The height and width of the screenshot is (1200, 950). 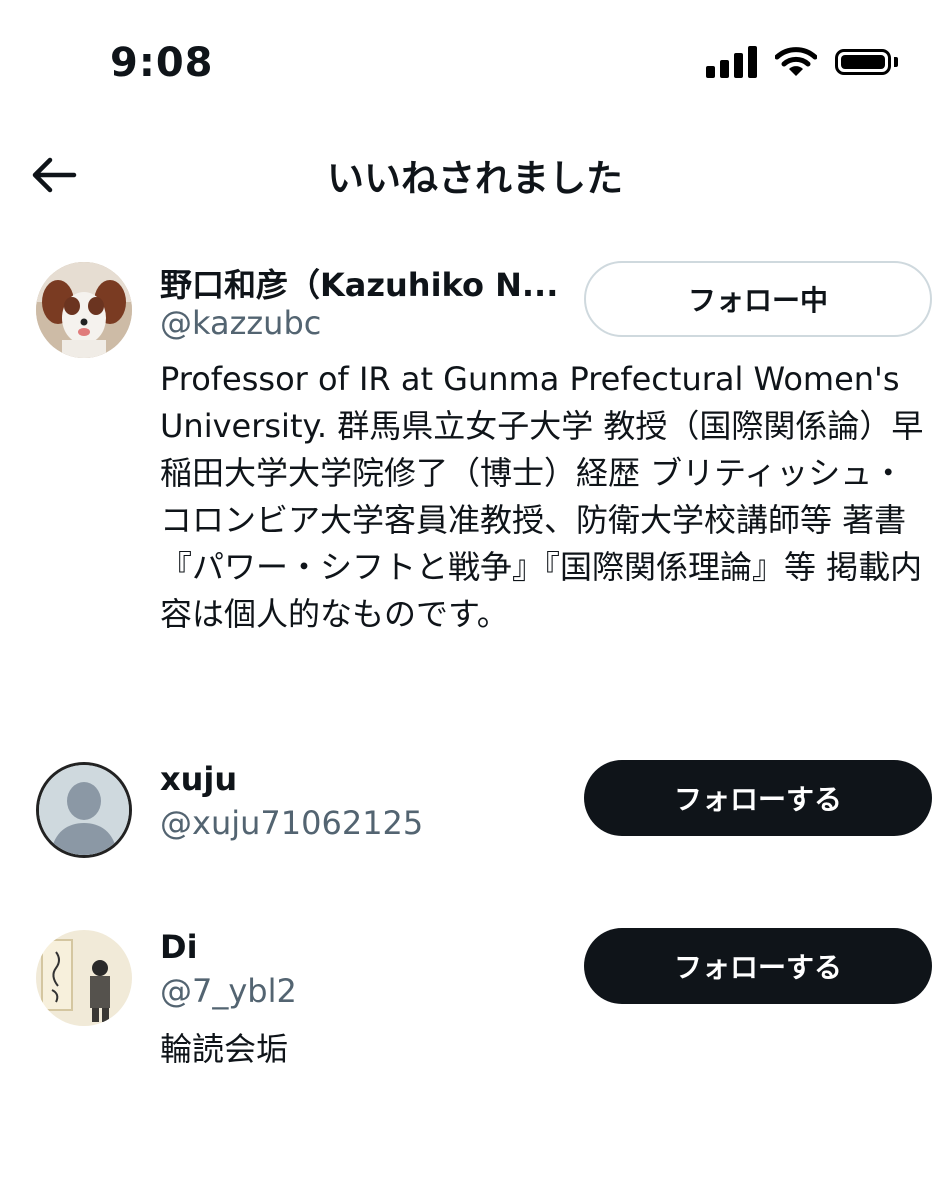 What do you see at coordinates (475, 65) in the screenshot?
I see `status-bar: 9:08` at bounding box center [475, 65].